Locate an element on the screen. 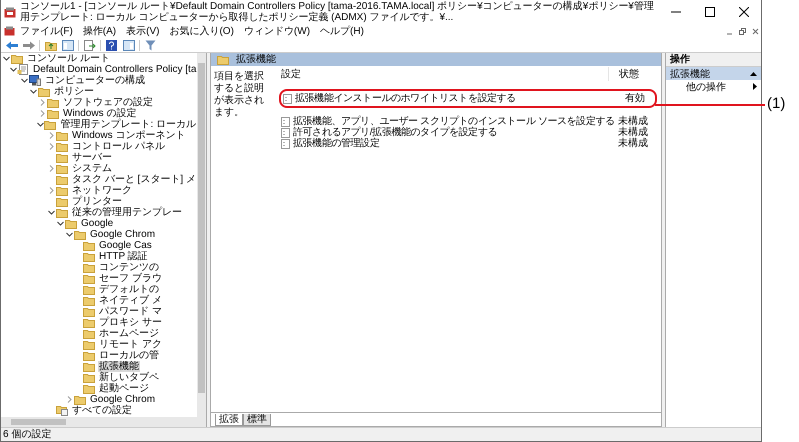 The height and width of the screenshot is (442, 799). column-header: 設定 is located at coordinates (441, 73).